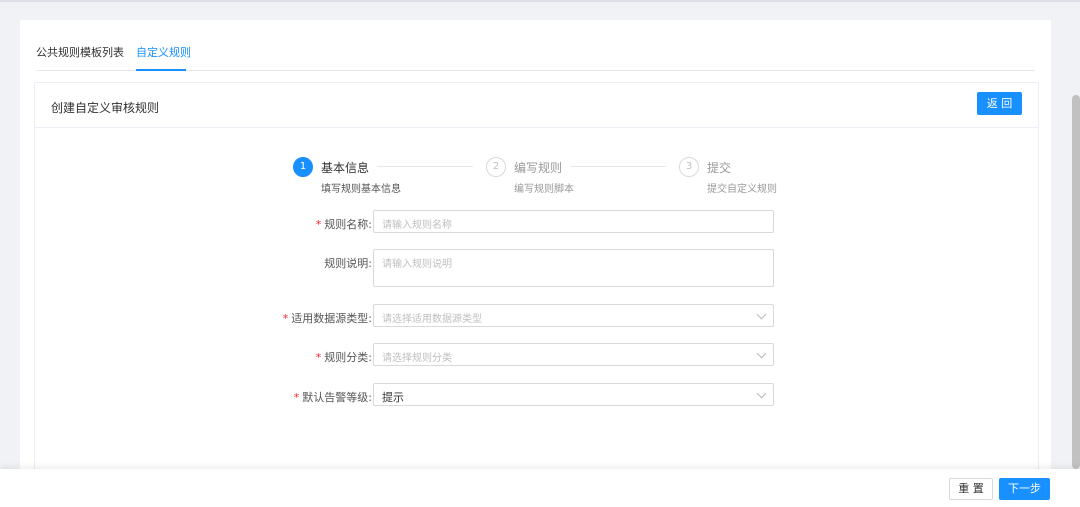  What do you see at coordinates (536, 105) in the screenshot?
I see `card-header: 创建自定义审核规则 返 回` at bounding box center [536, 105].